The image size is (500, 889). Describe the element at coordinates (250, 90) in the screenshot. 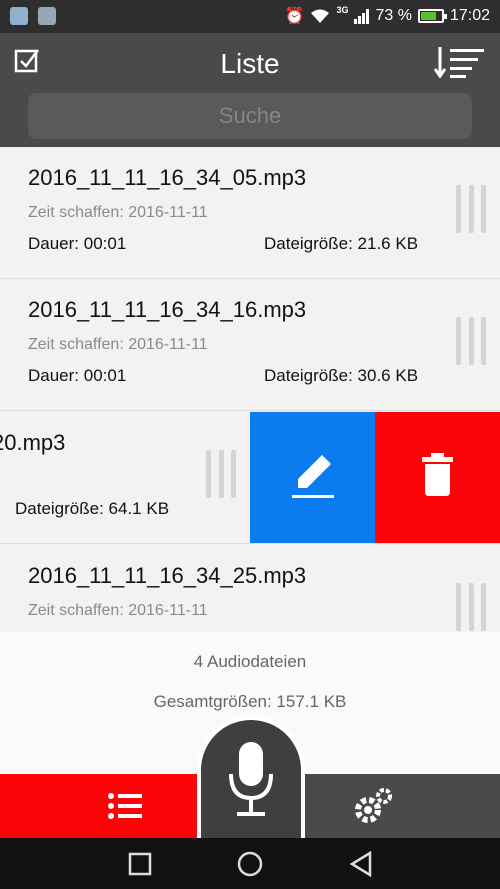

I see `app-header: Liste` at that location.